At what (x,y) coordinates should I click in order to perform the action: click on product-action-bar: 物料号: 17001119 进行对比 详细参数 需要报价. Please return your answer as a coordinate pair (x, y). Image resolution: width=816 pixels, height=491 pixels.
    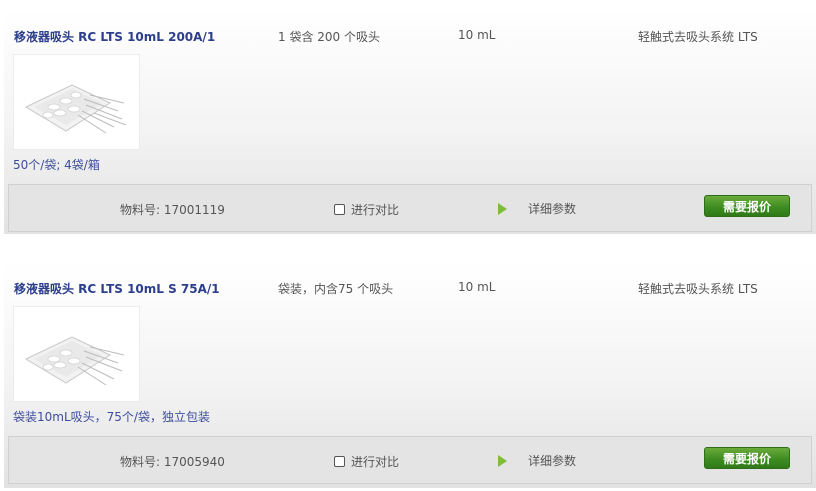
    Looking at the image, I should click on (410, 208).